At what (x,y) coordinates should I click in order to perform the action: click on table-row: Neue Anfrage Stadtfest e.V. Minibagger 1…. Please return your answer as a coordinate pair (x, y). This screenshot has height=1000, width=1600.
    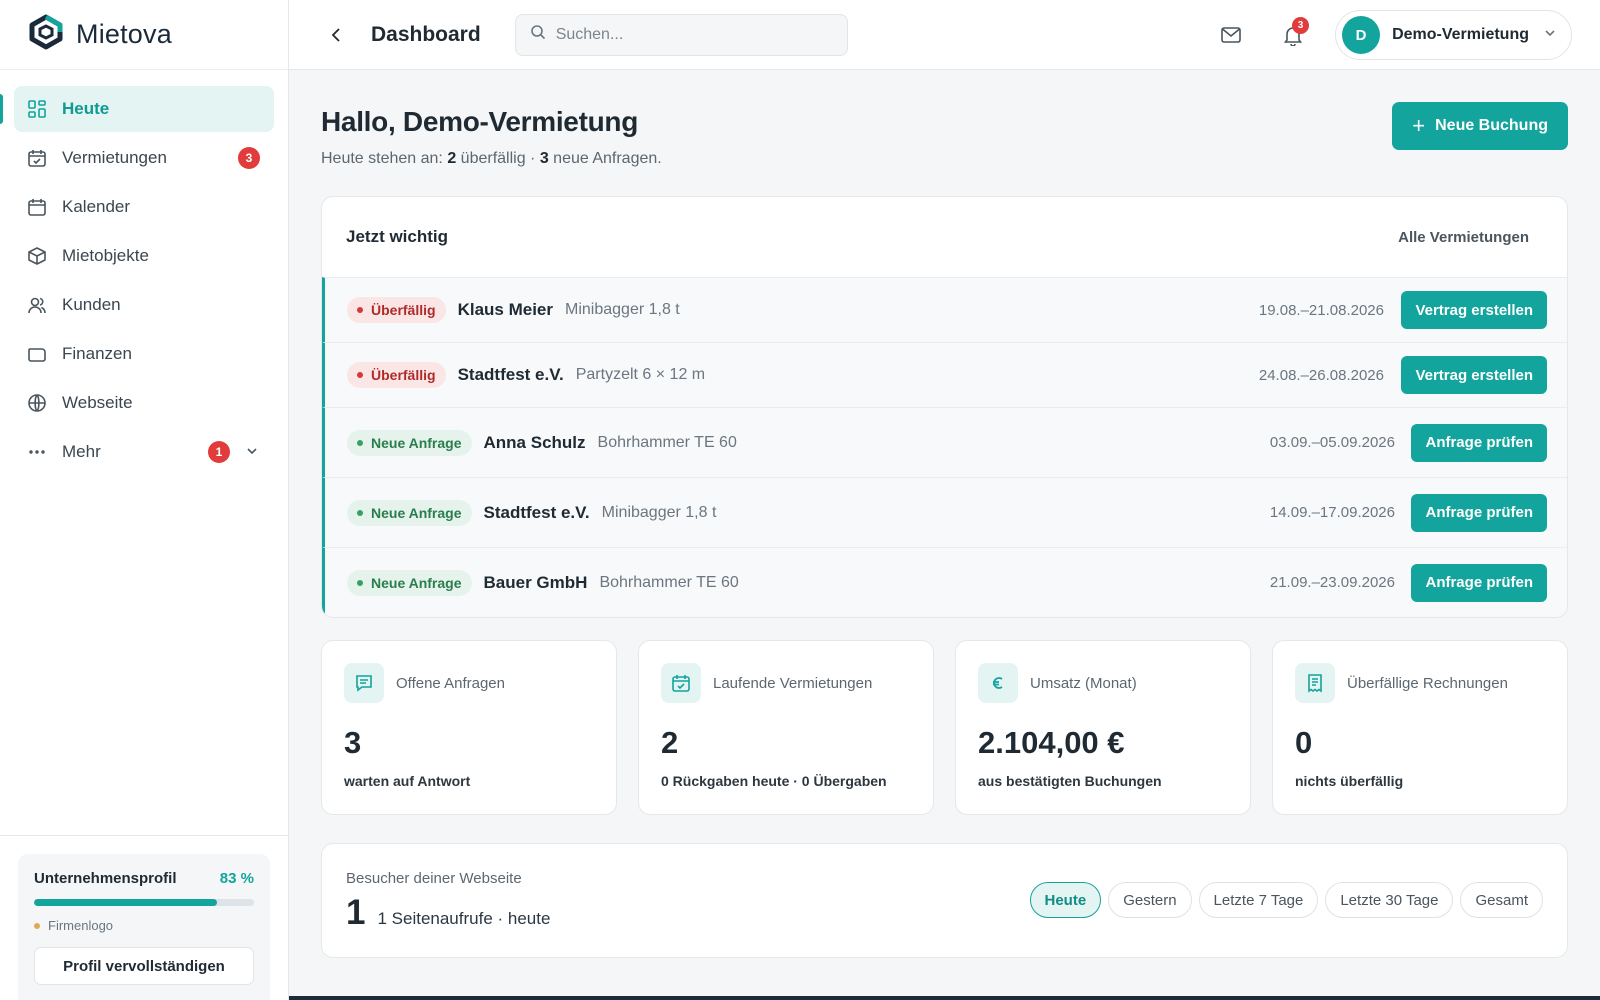
    Looking at the image, I should click on (944, 512).